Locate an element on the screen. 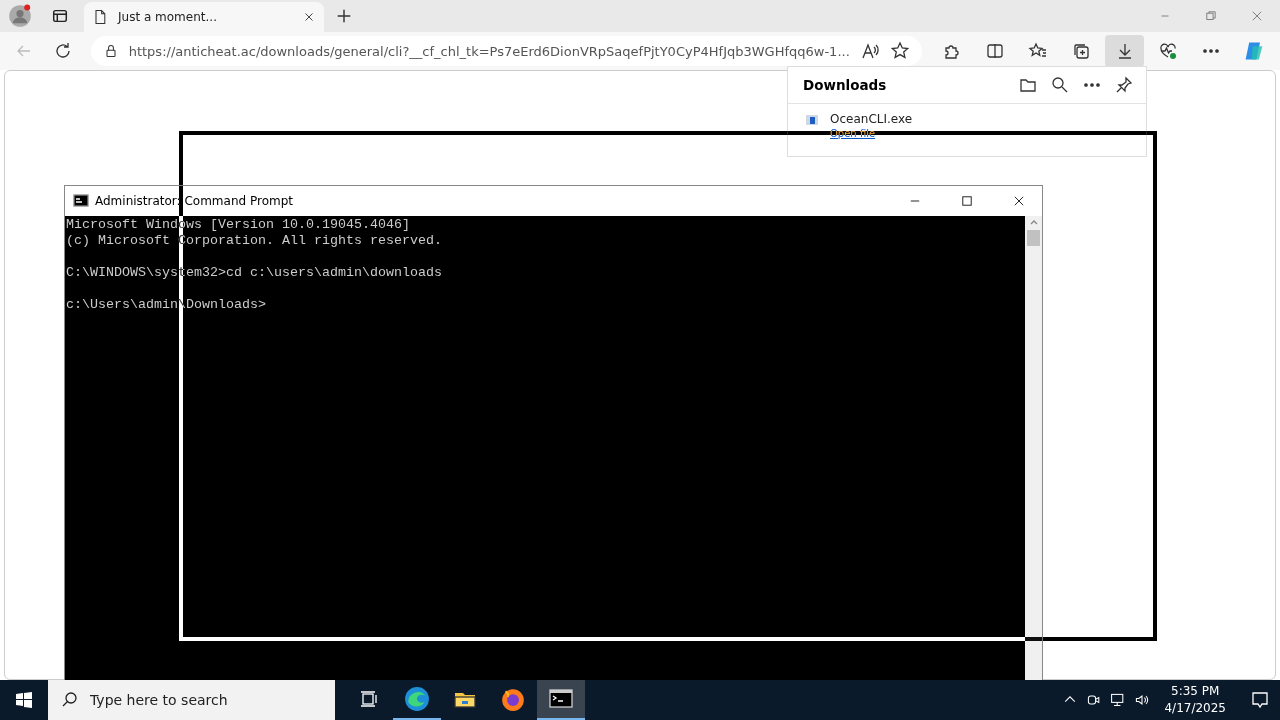  panel-title: Downloads is located at coordinates (845, 85).